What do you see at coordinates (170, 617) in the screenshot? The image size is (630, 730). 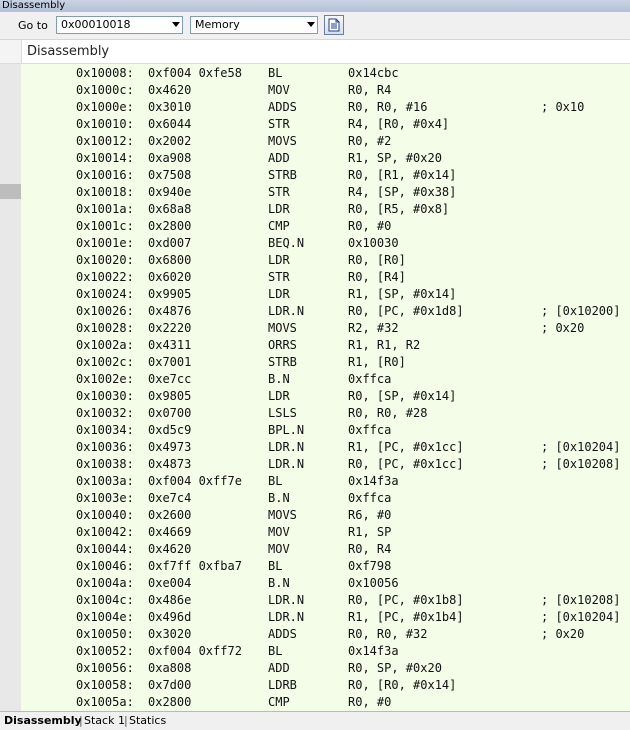 I see `opcode-cell: 0x496d` at bounding box center [170, 617].